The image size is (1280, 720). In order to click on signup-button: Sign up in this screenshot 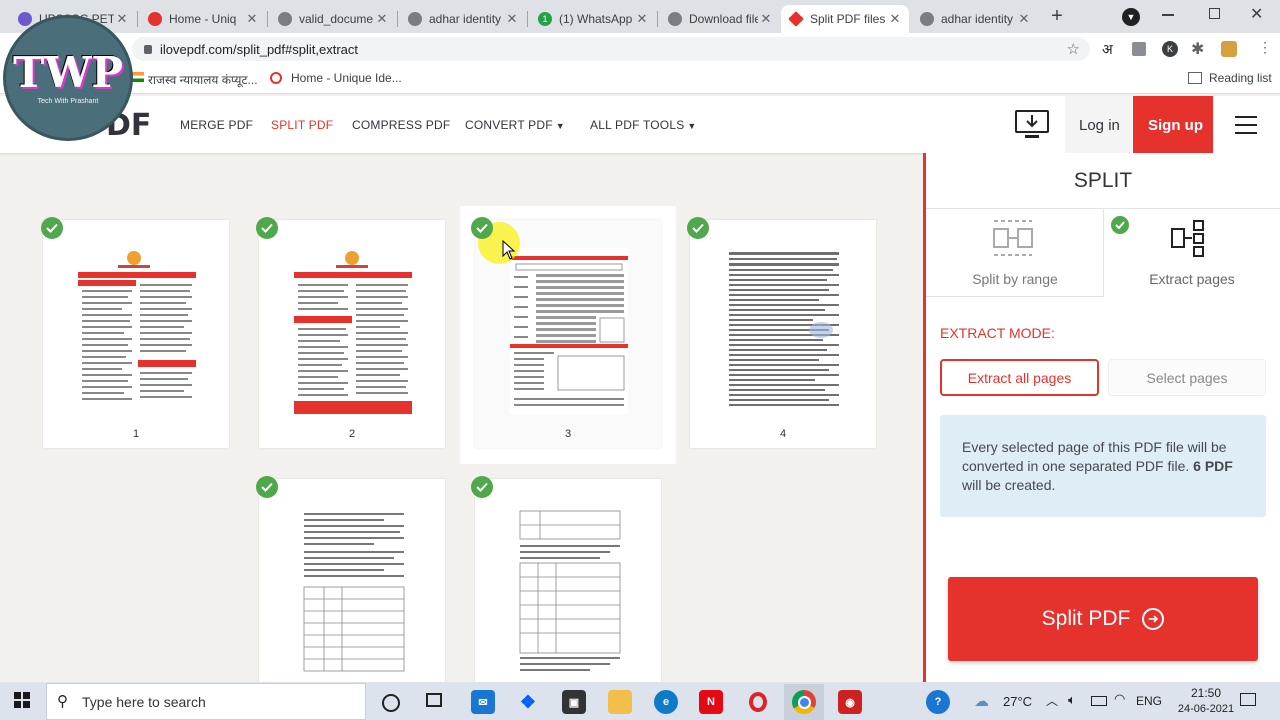, I will do `click(1173, 124)`.